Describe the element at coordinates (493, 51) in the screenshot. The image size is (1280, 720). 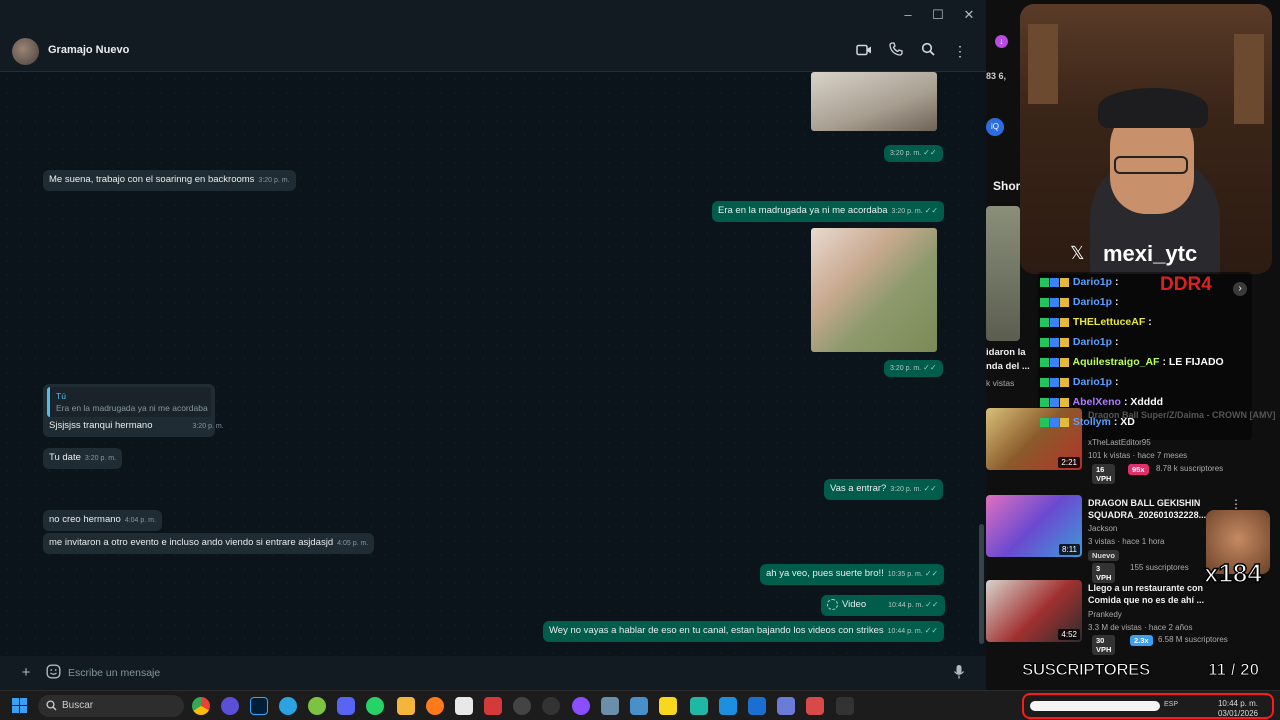
I see `chat-header: Gramajo Nuevo ⋮` at that location.